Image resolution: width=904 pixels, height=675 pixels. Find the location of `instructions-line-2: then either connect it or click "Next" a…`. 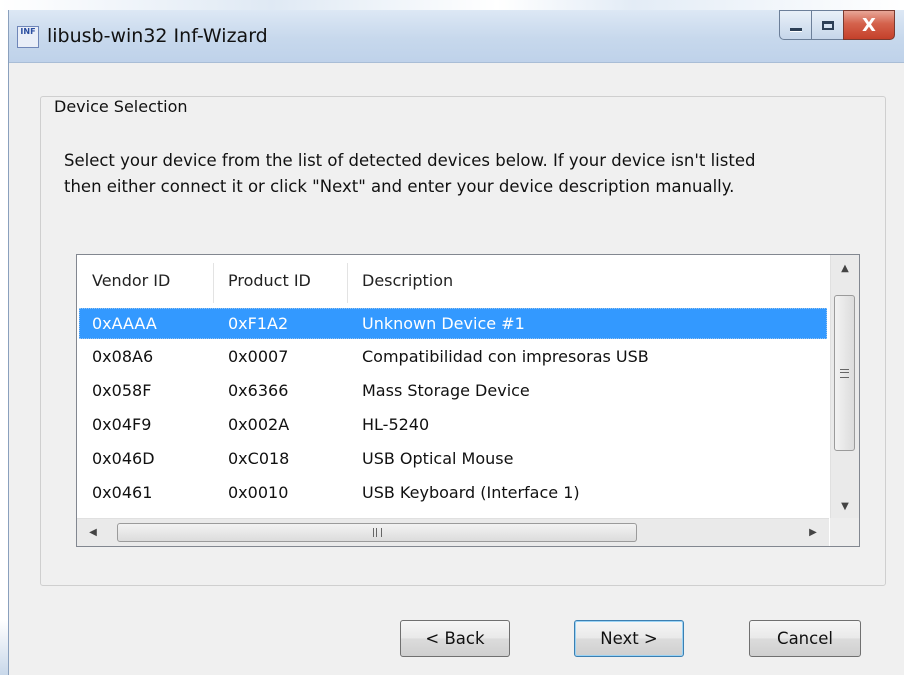

instructions-line-2: then either connect it or click "Next" a… is located at coordinates (399, 186).